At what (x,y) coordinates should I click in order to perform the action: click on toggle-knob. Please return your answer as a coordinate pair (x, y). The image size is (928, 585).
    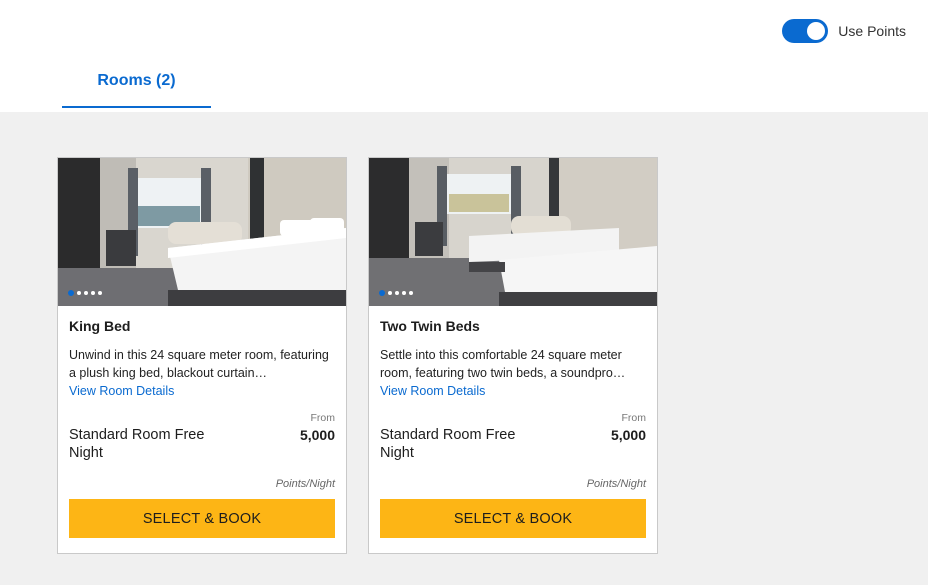
    Looking at the image, I should click on (816, 31).